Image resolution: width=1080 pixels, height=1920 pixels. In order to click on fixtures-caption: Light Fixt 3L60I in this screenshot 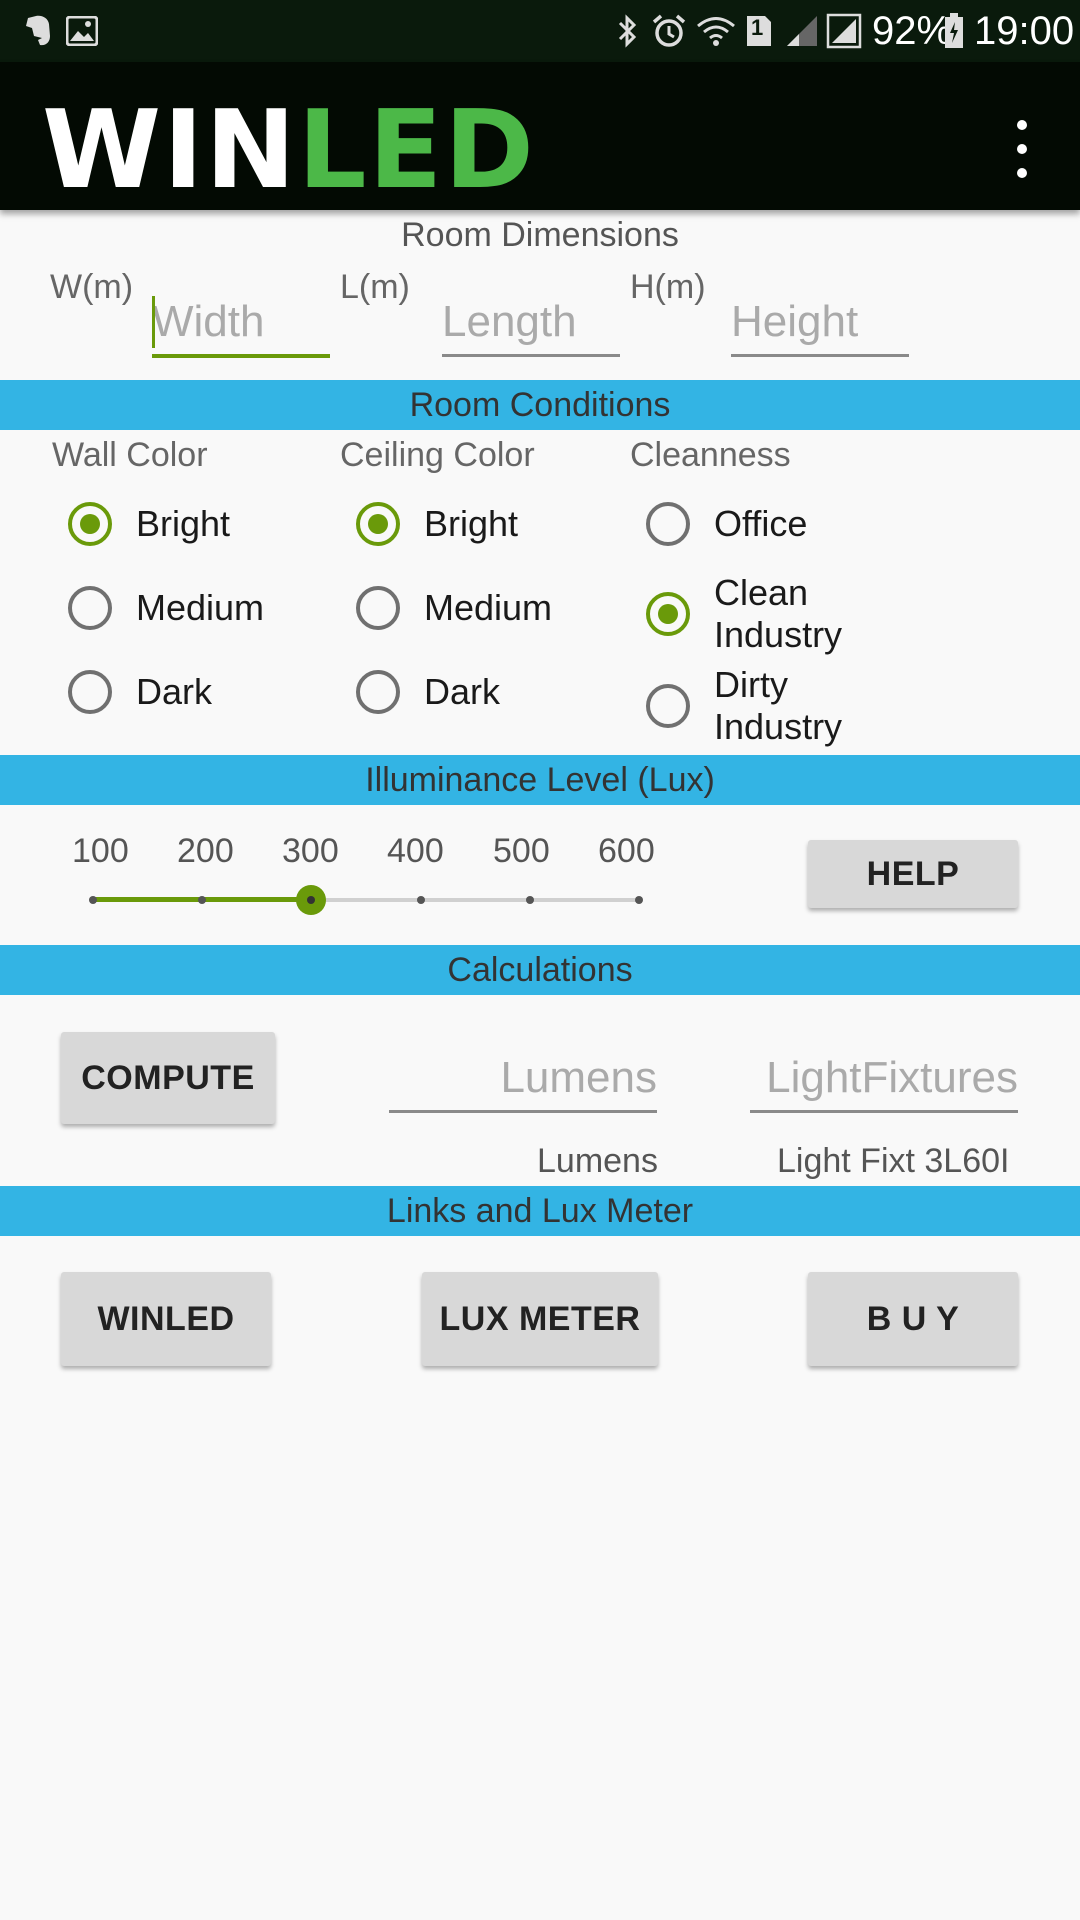, I will do `click(893, 1161)`.